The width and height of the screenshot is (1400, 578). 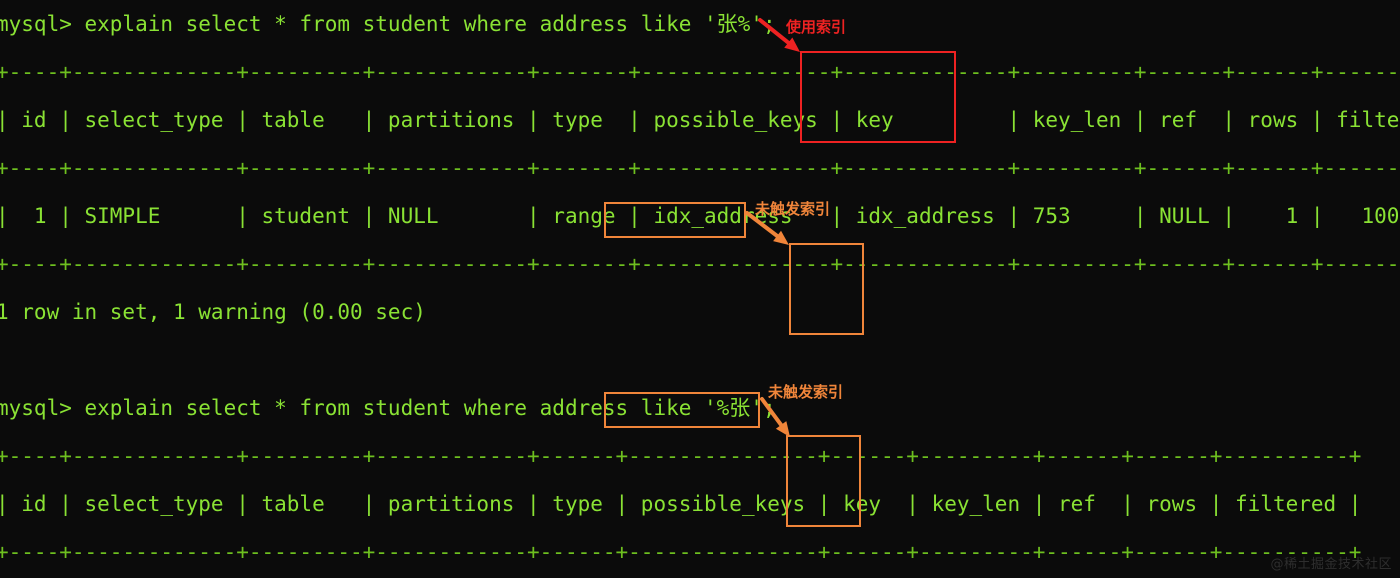 What do you see at coordinates (1331, 564) in the screenshot?
I see `watermark: @稀土掘金技术社区` at bounding box center [1331, 564].